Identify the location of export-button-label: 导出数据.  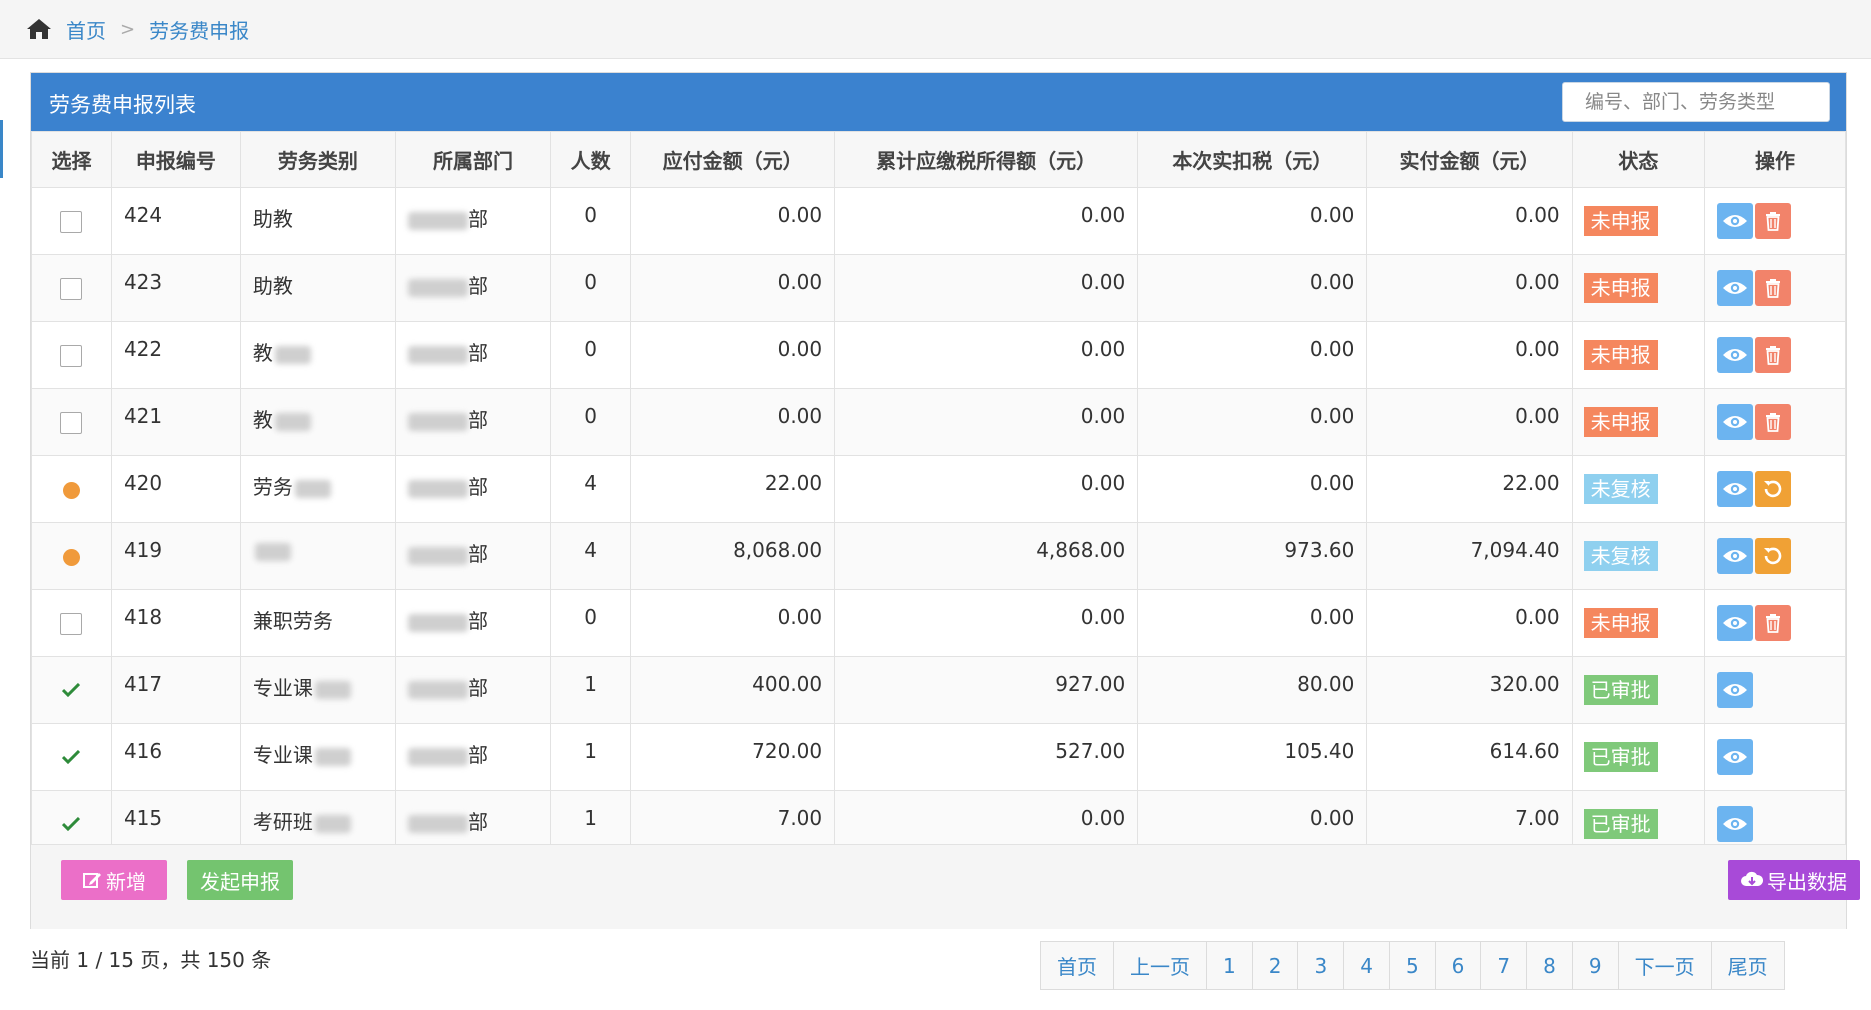
(1807, 881).